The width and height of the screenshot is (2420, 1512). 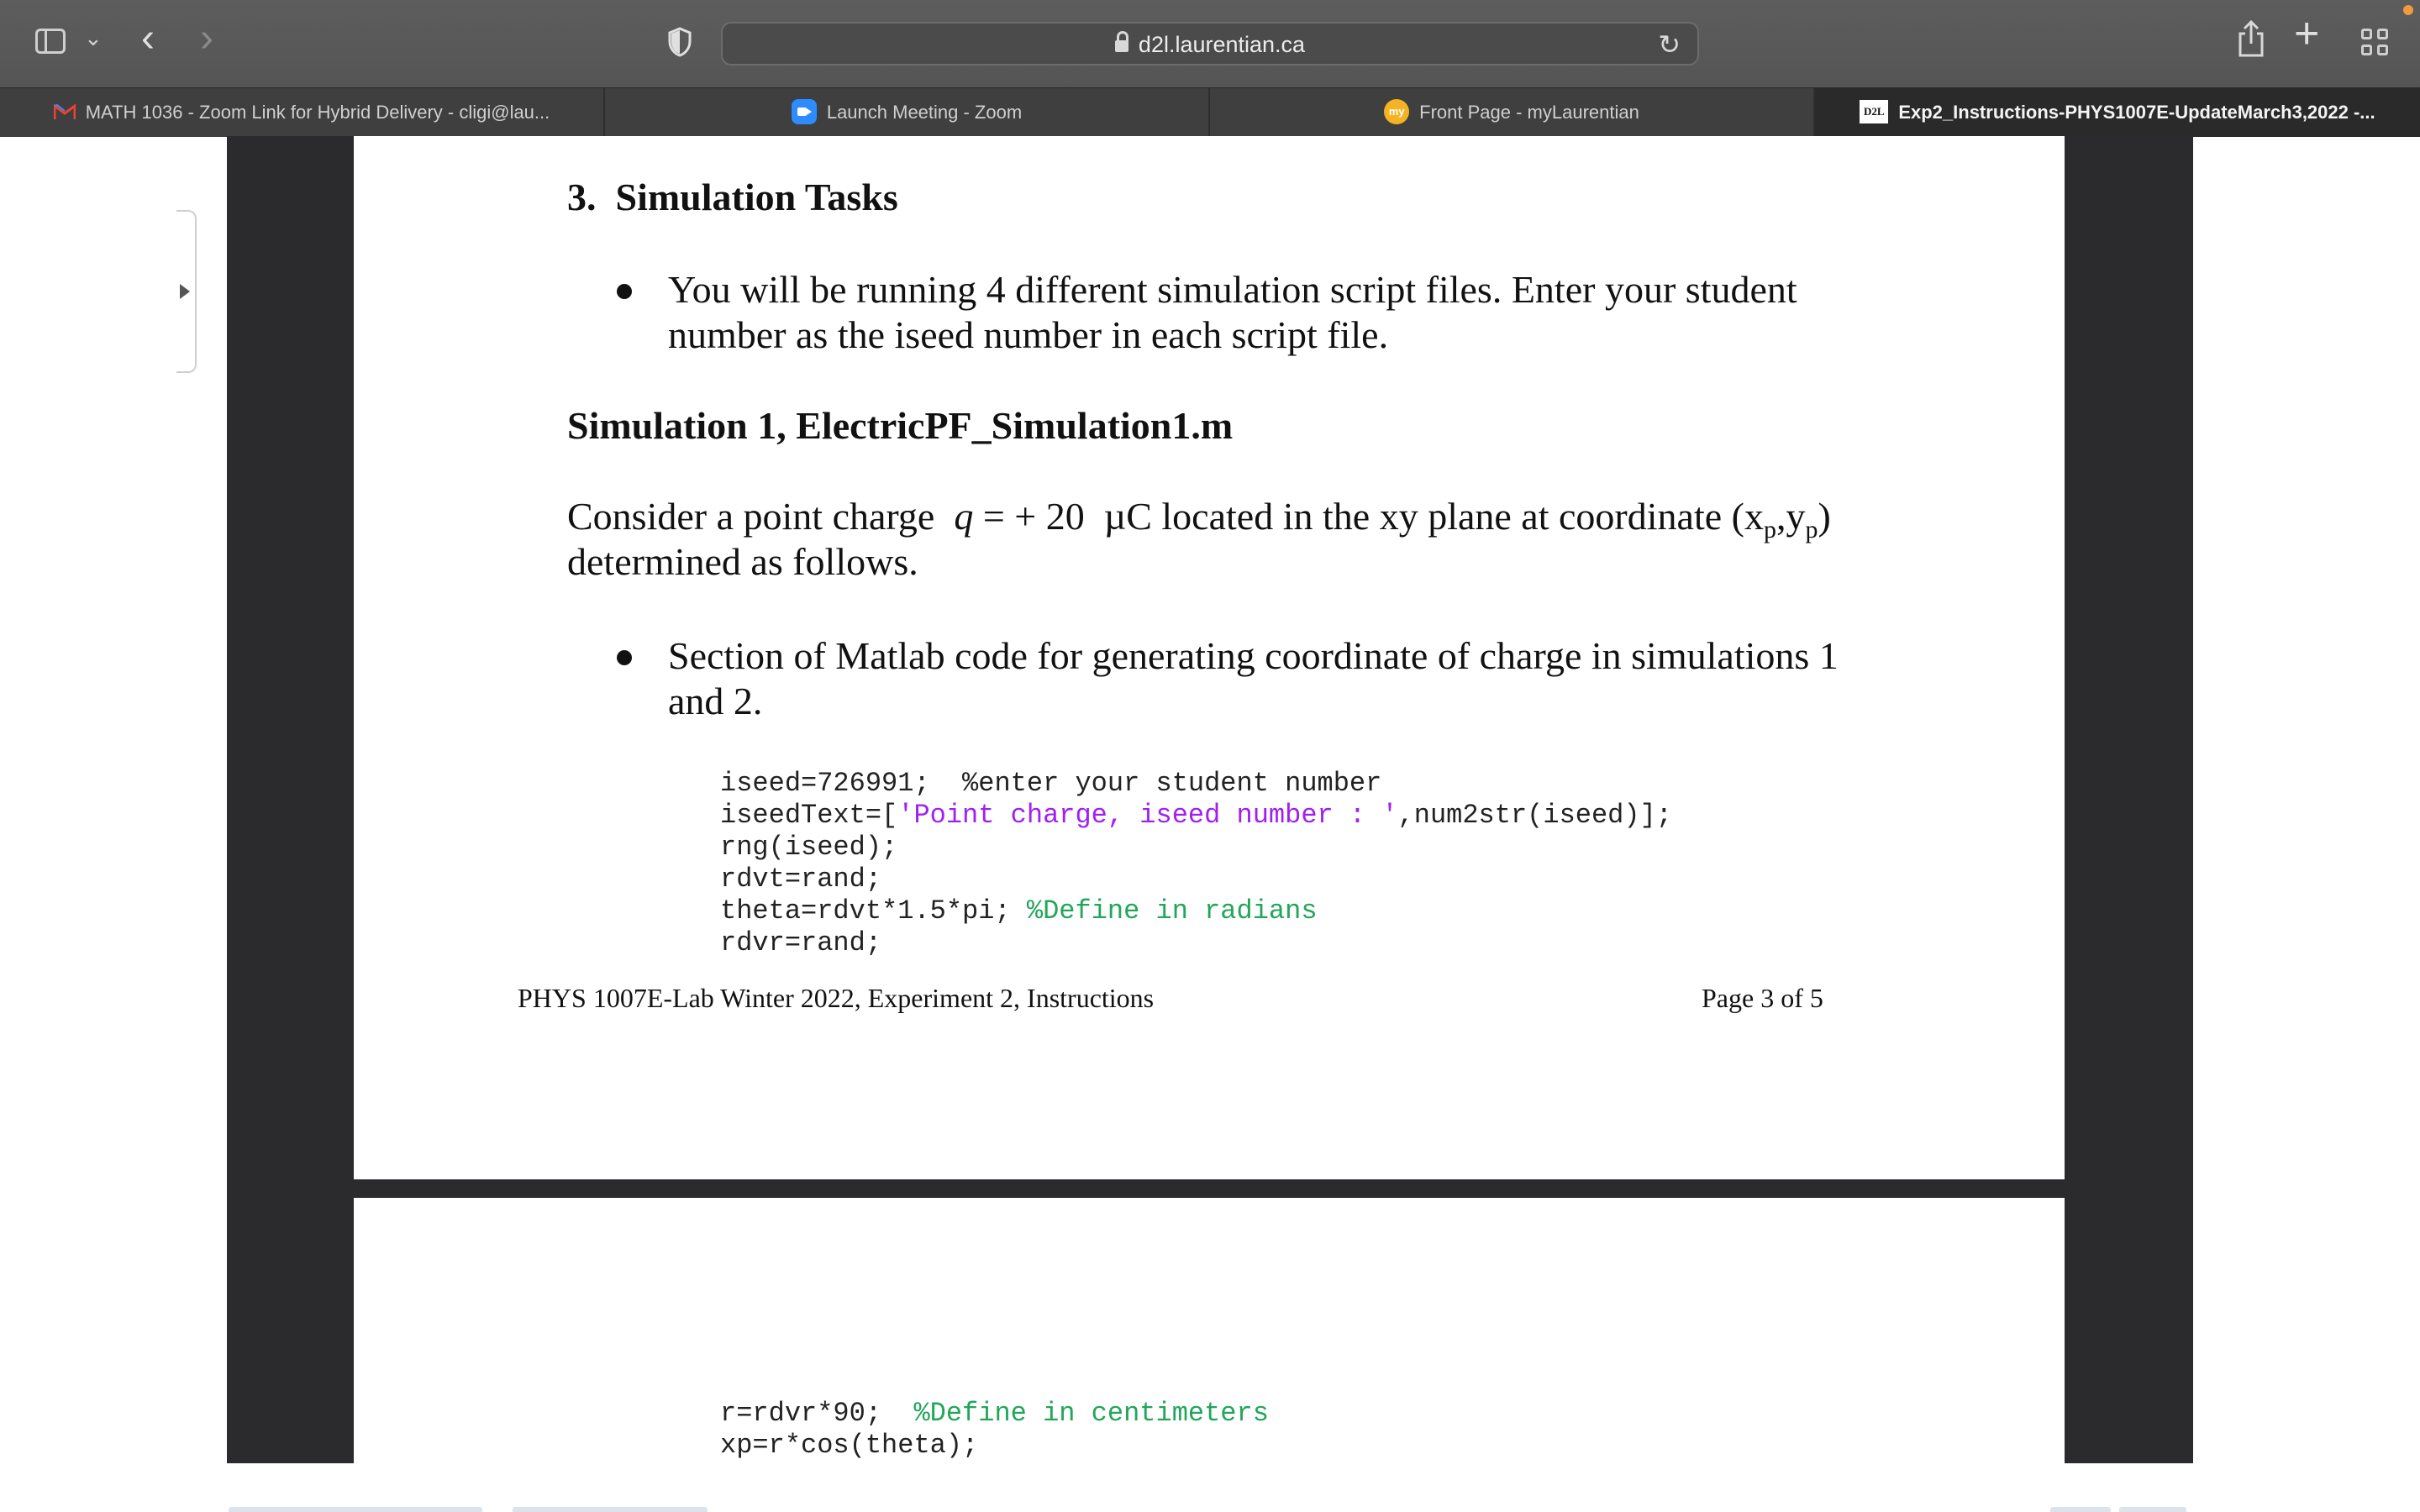 What do you see at coordinates (2251, 38) in the screenshot?
I see `share-icon` at bounding box center [2251, 38].